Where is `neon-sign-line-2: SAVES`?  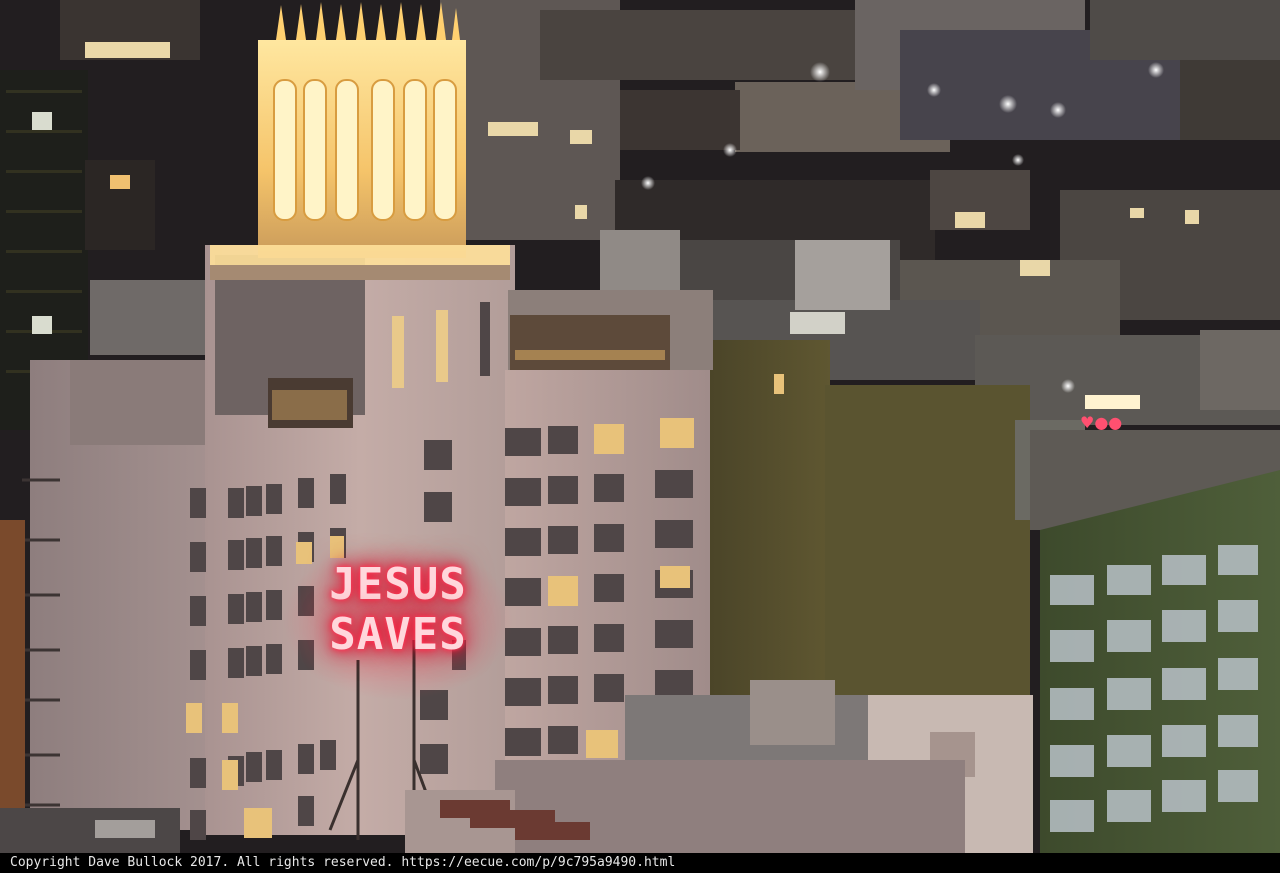
neon-sign-line-2: SAVES is located at coordinates (398, 634).